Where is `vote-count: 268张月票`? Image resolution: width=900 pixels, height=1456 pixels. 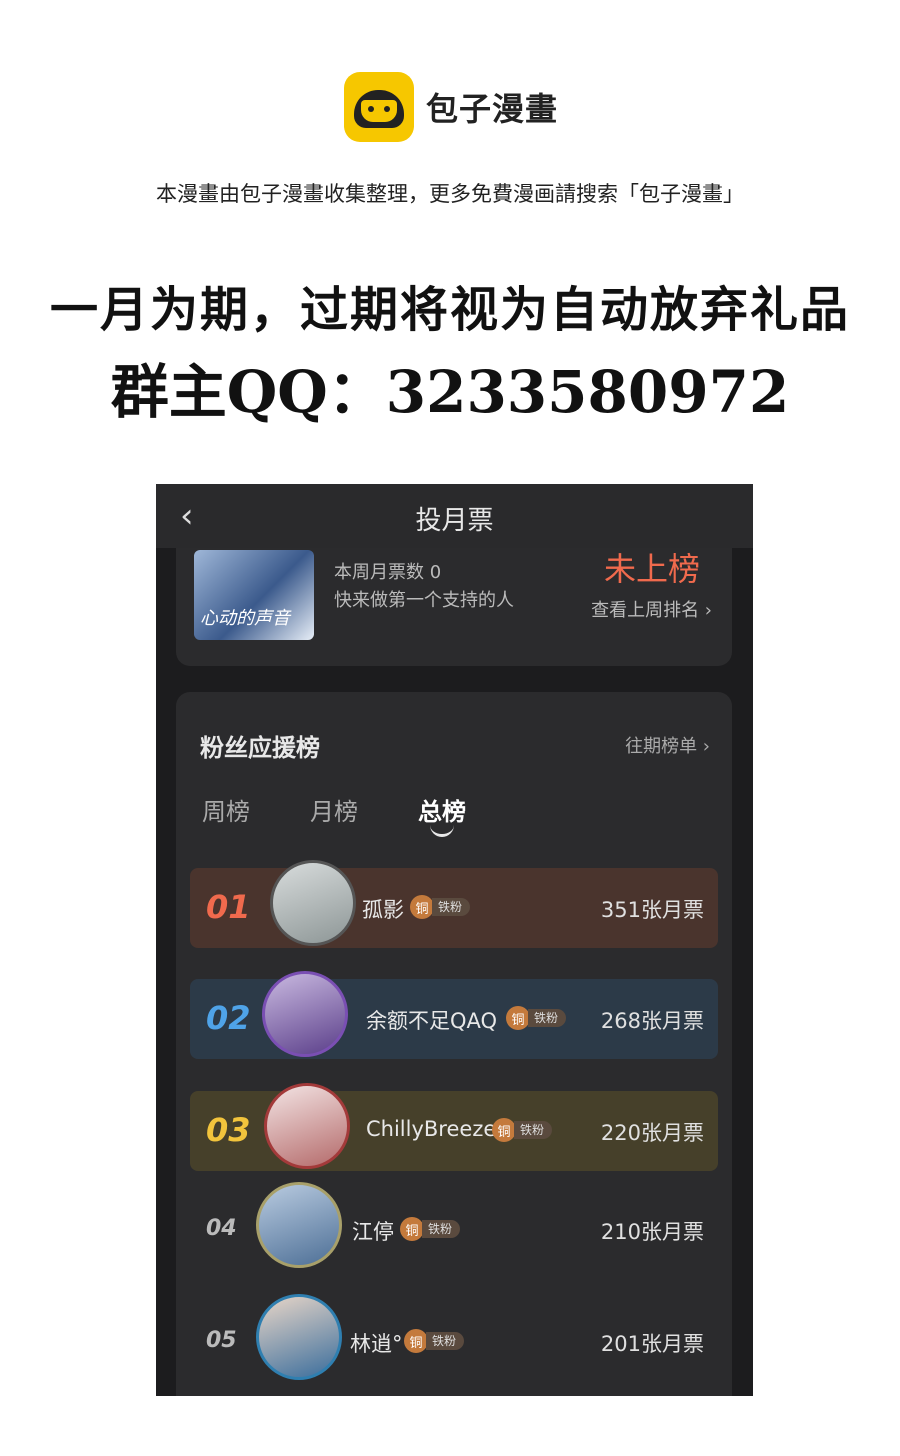
vote-count: 268张月票 is located at coordinates (652, 1021).